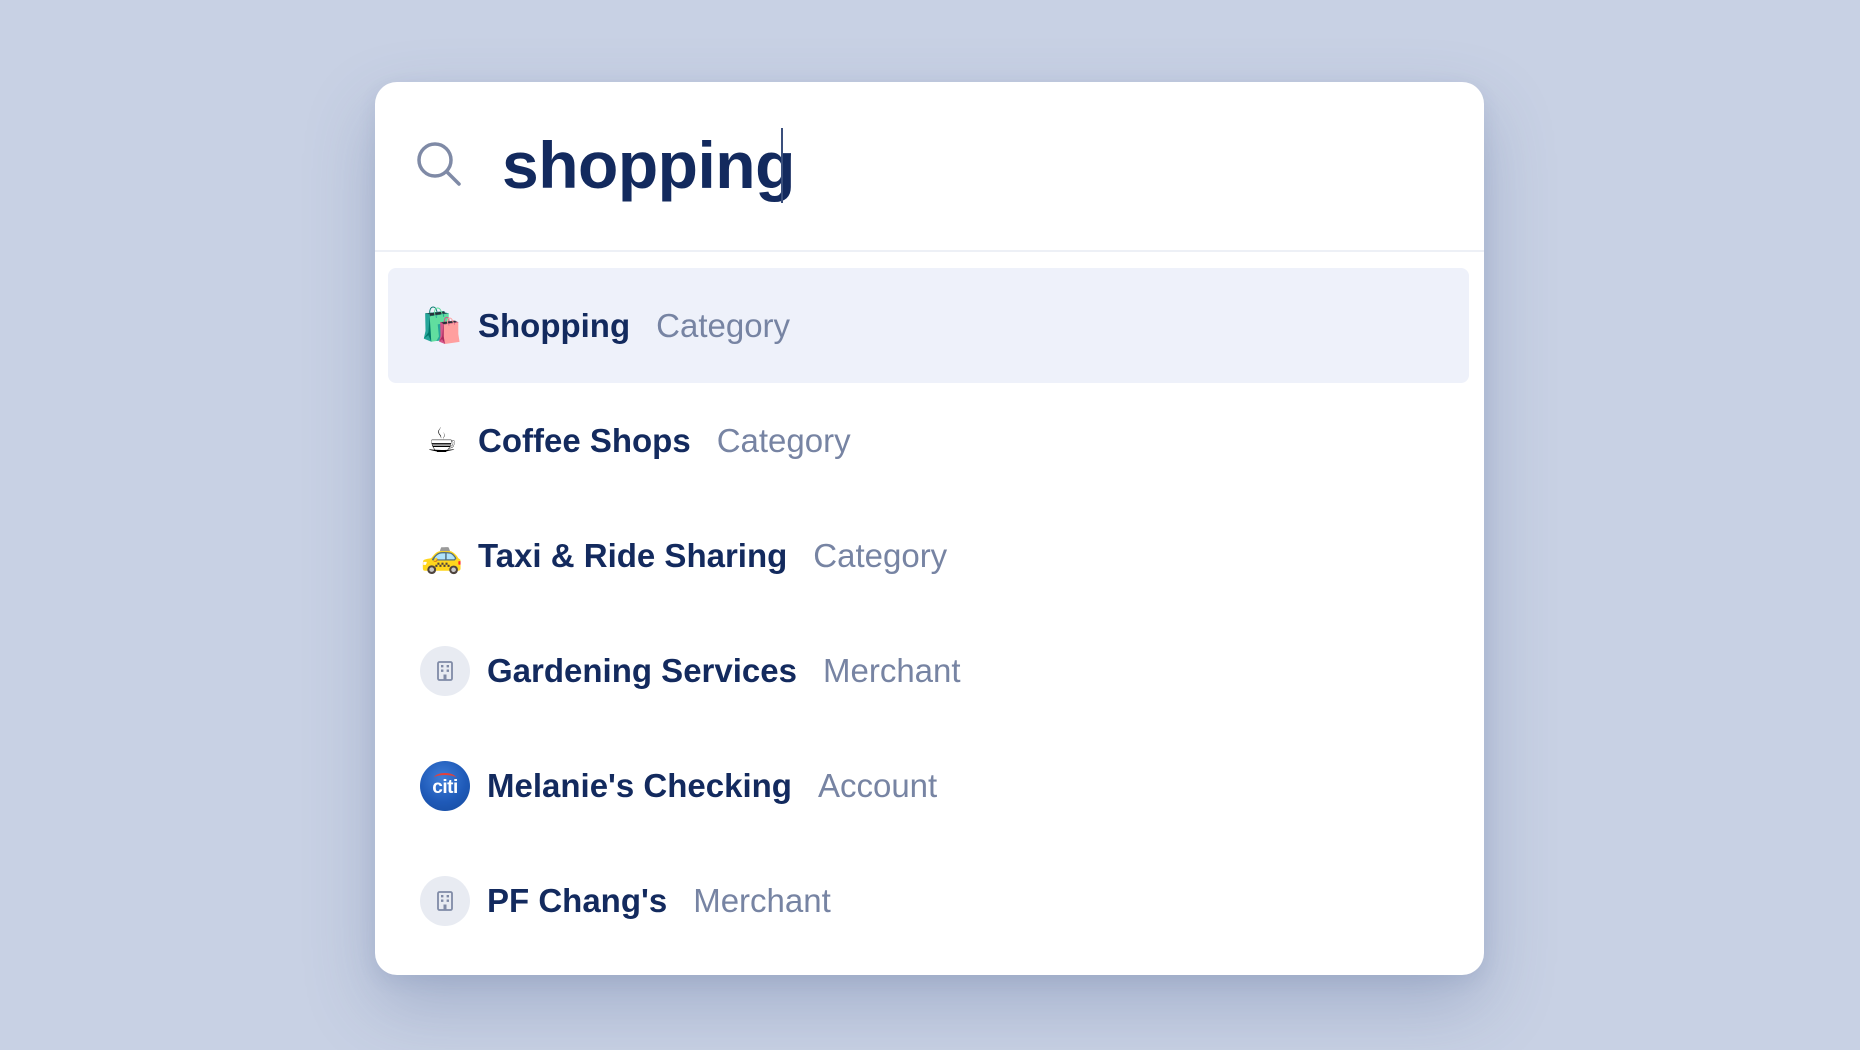 The image size is (1860, 1050). Describe the element at coordinates (639, 785) in the screenshot. I see `result-label: Melanie's Checking` at that location.